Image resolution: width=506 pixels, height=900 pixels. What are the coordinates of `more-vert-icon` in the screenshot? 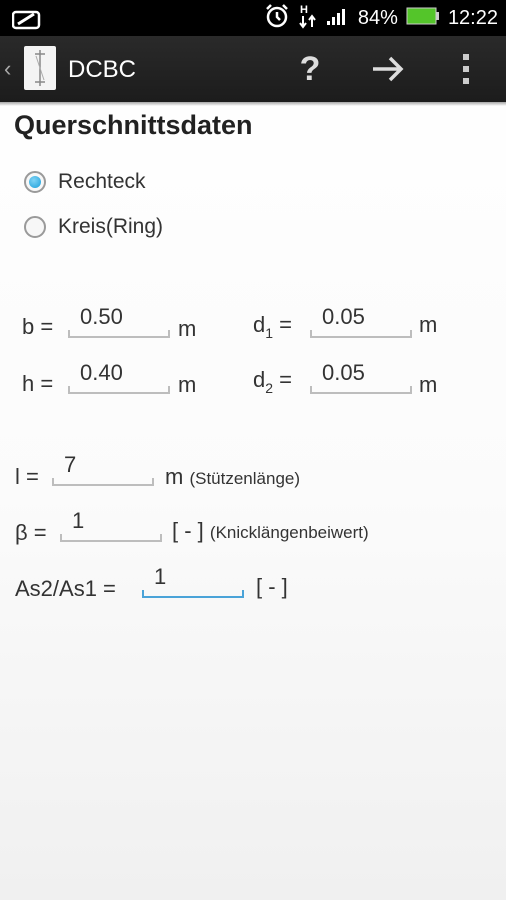 It's located at (466, 69).